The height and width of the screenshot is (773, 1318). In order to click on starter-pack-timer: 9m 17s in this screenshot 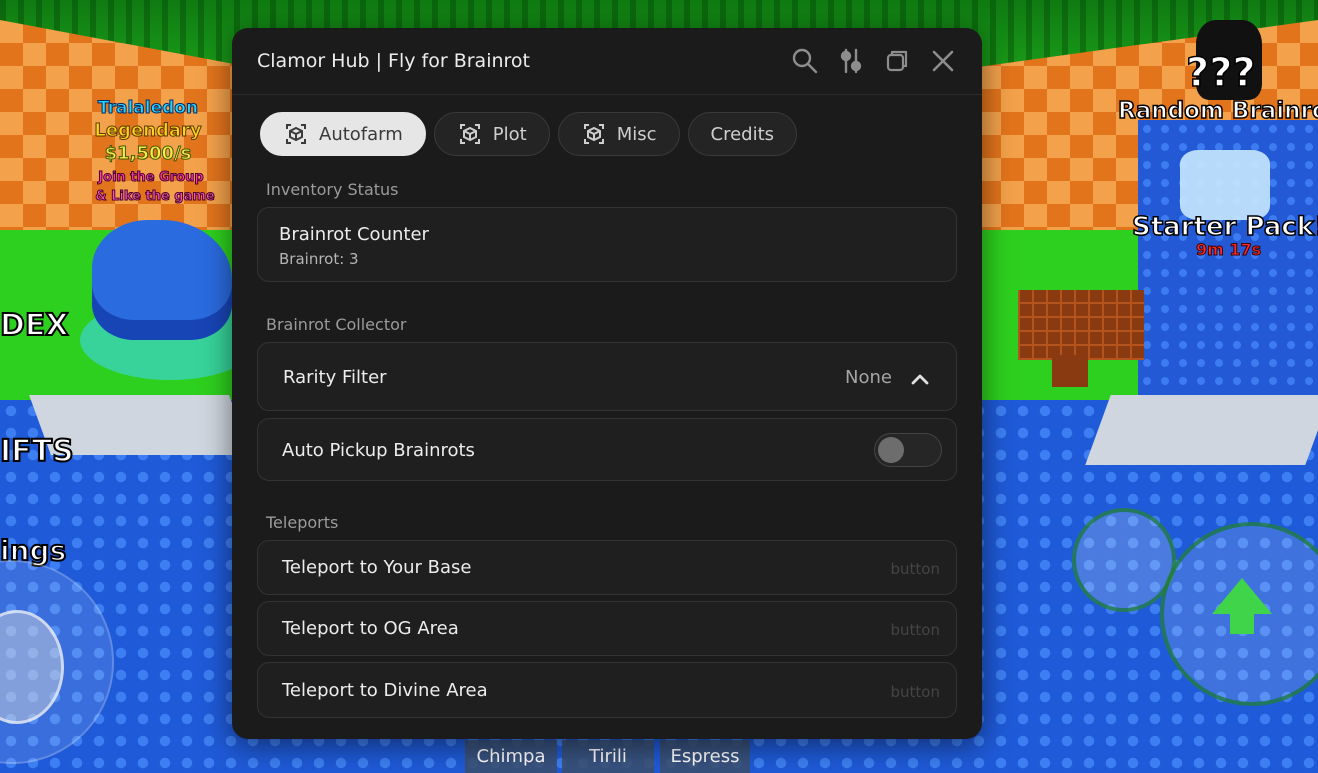, I will do `click(1228, 250)`.